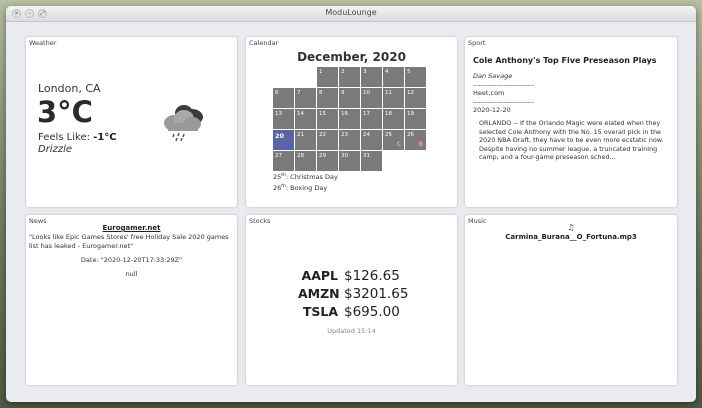 The image size is (702, 408). I want to click on calendar-day: 11, so click(393, 98).